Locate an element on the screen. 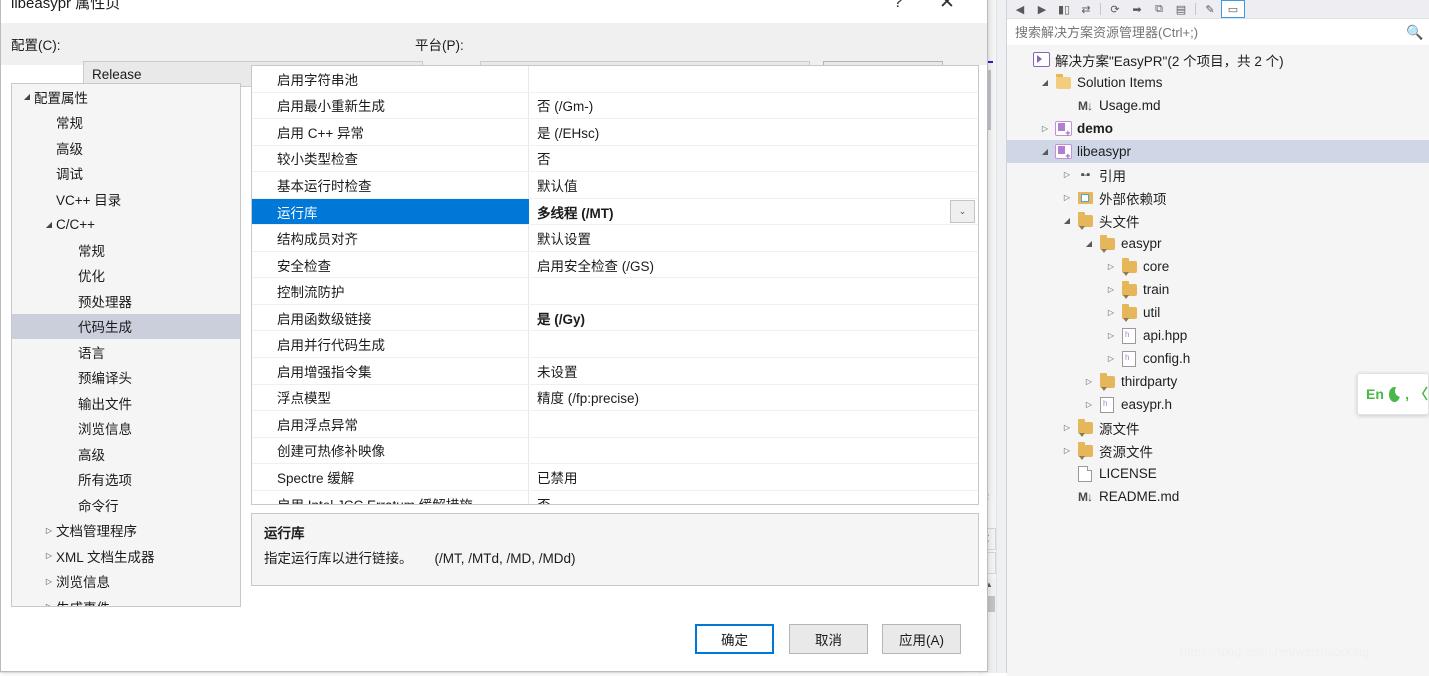 The image size is (1429, 676). solution-tree-item: M↓ Usage.md is located at coordinates (1218, 105).